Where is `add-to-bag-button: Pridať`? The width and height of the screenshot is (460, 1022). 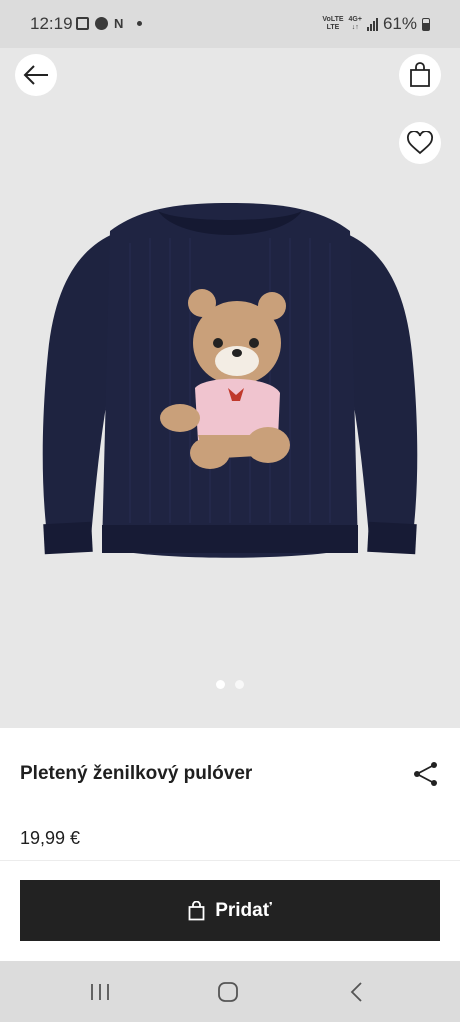
add-to-bag-button: Pridať is located at coordinates (230, 910).